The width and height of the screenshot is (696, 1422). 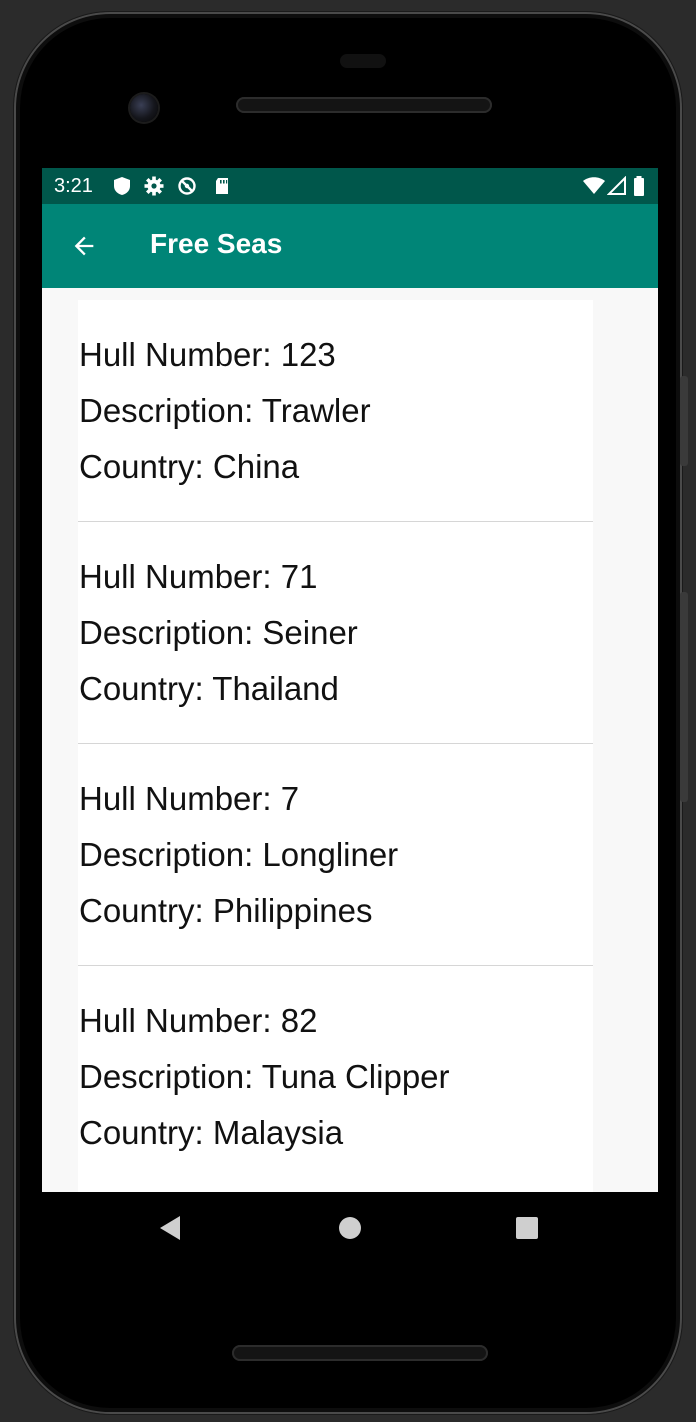 I want to click on bottom-speaker, so click(x=360, y=1353).